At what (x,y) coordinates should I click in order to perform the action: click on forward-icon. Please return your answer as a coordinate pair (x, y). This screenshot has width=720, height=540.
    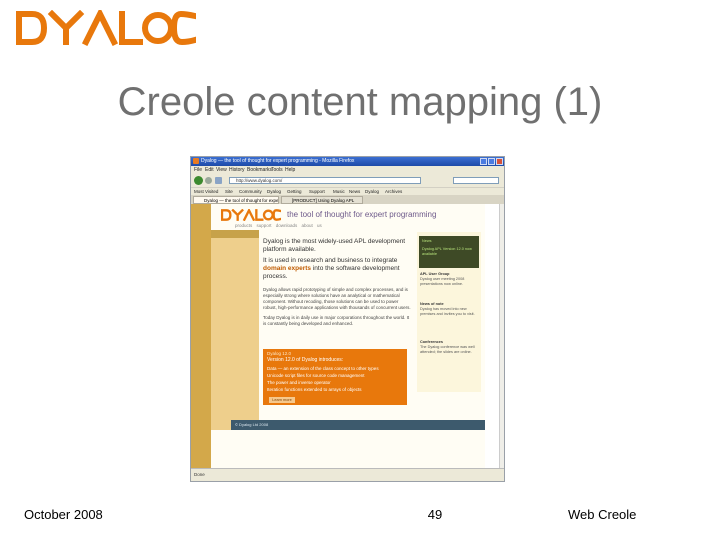
    Looking at the image, I should click on (208, 180).